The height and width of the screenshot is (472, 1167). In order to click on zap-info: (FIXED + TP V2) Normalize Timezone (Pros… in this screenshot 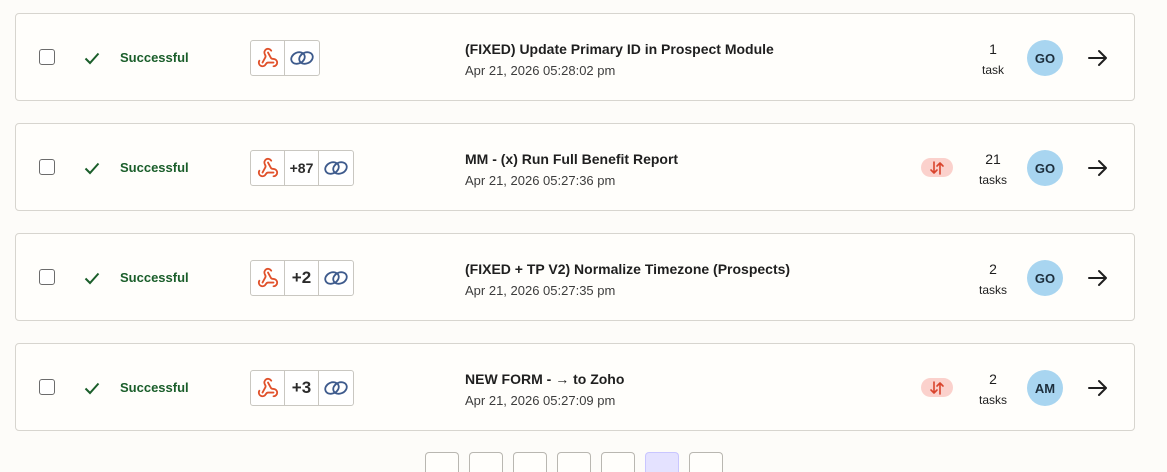, I will do `click(627, 279)`.